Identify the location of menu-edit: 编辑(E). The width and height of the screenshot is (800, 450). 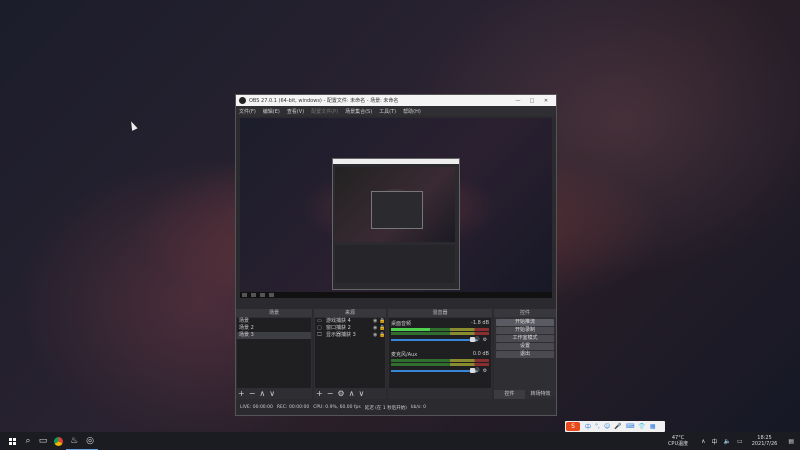
(271, 111).